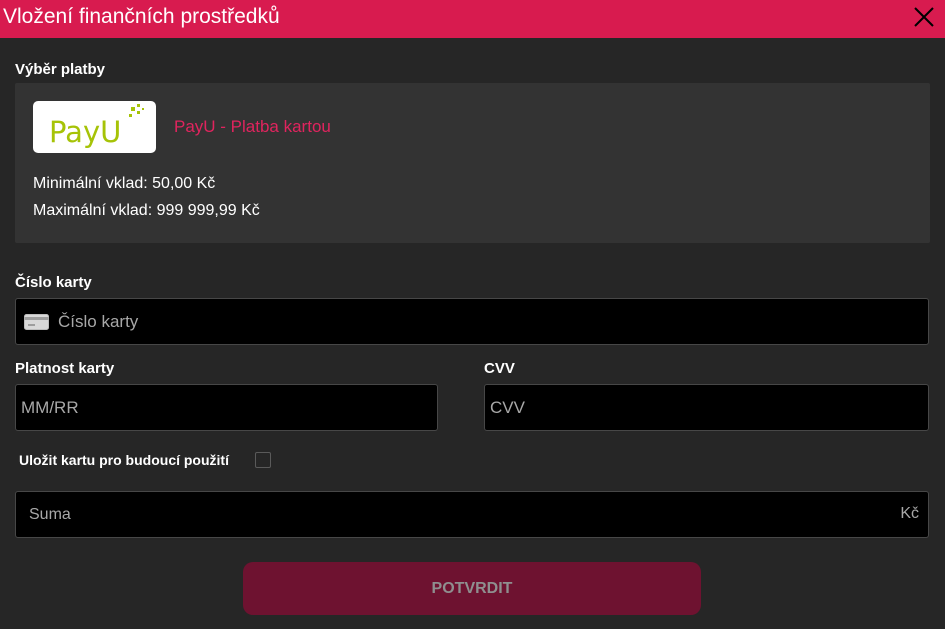 This screenshot has height=629, width=945. What do you see at coordinates (65, 368) in the screenshot?
I see `expiry-label: Platnost karty` at bounding box center [65, 368].